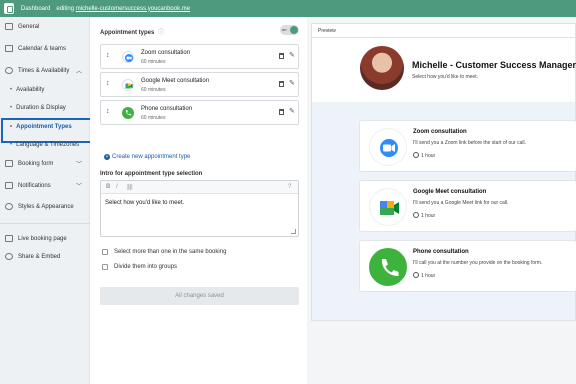  Describe the element at coordinates (133, 9) in the screenshot. I see `editing-url-link: michelle-customersuccess.youcanbook.me` at that location.